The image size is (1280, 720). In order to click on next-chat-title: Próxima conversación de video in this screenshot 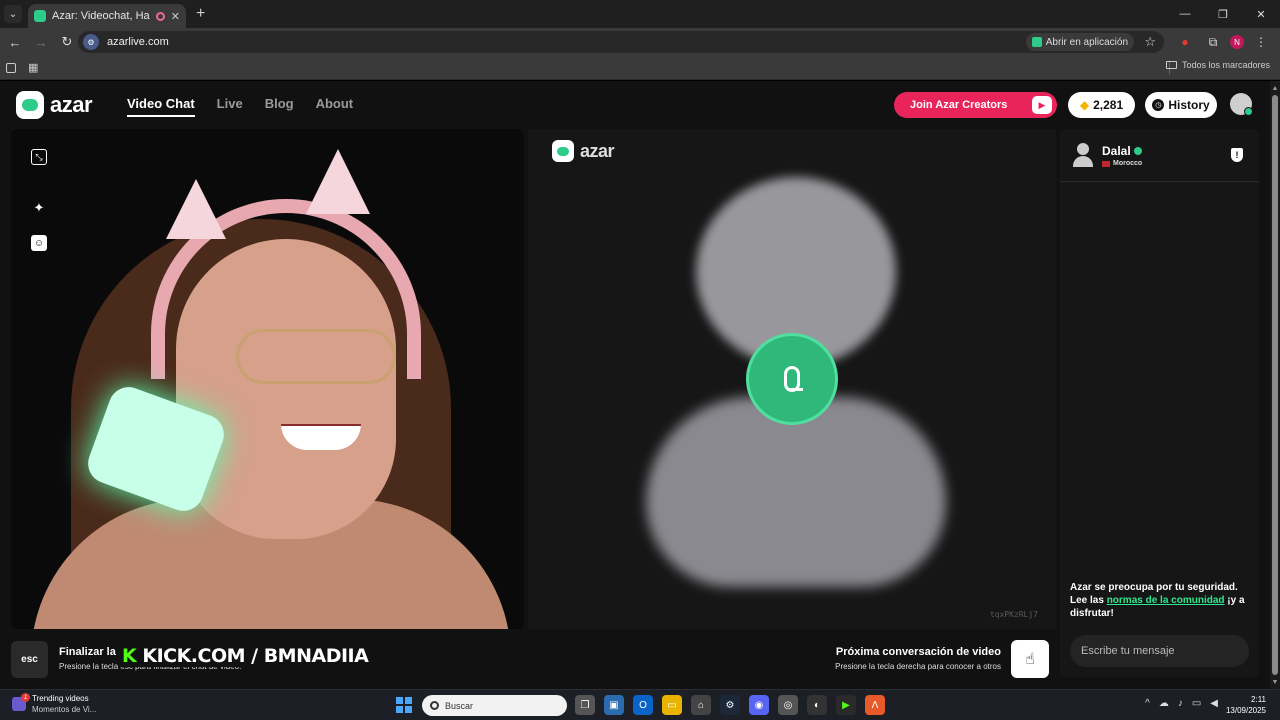, I will do `click(918, 652)`.